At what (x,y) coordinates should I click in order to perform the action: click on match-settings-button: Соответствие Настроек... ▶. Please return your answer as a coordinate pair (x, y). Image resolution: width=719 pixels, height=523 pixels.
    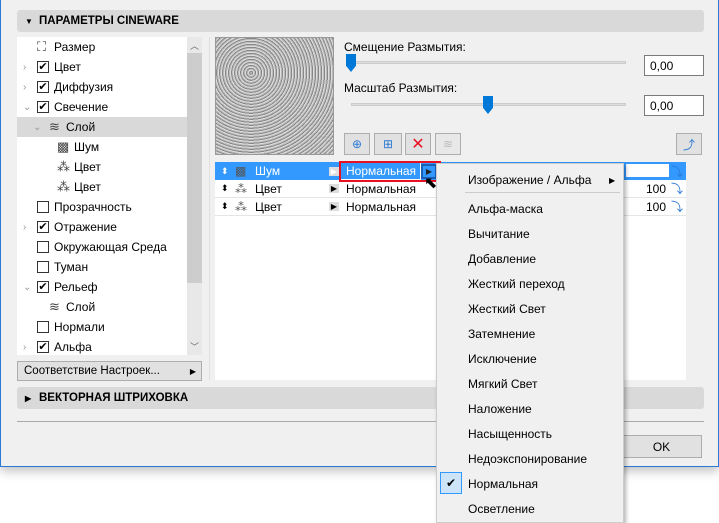
    Looking at the image, I should click on (109, 371).